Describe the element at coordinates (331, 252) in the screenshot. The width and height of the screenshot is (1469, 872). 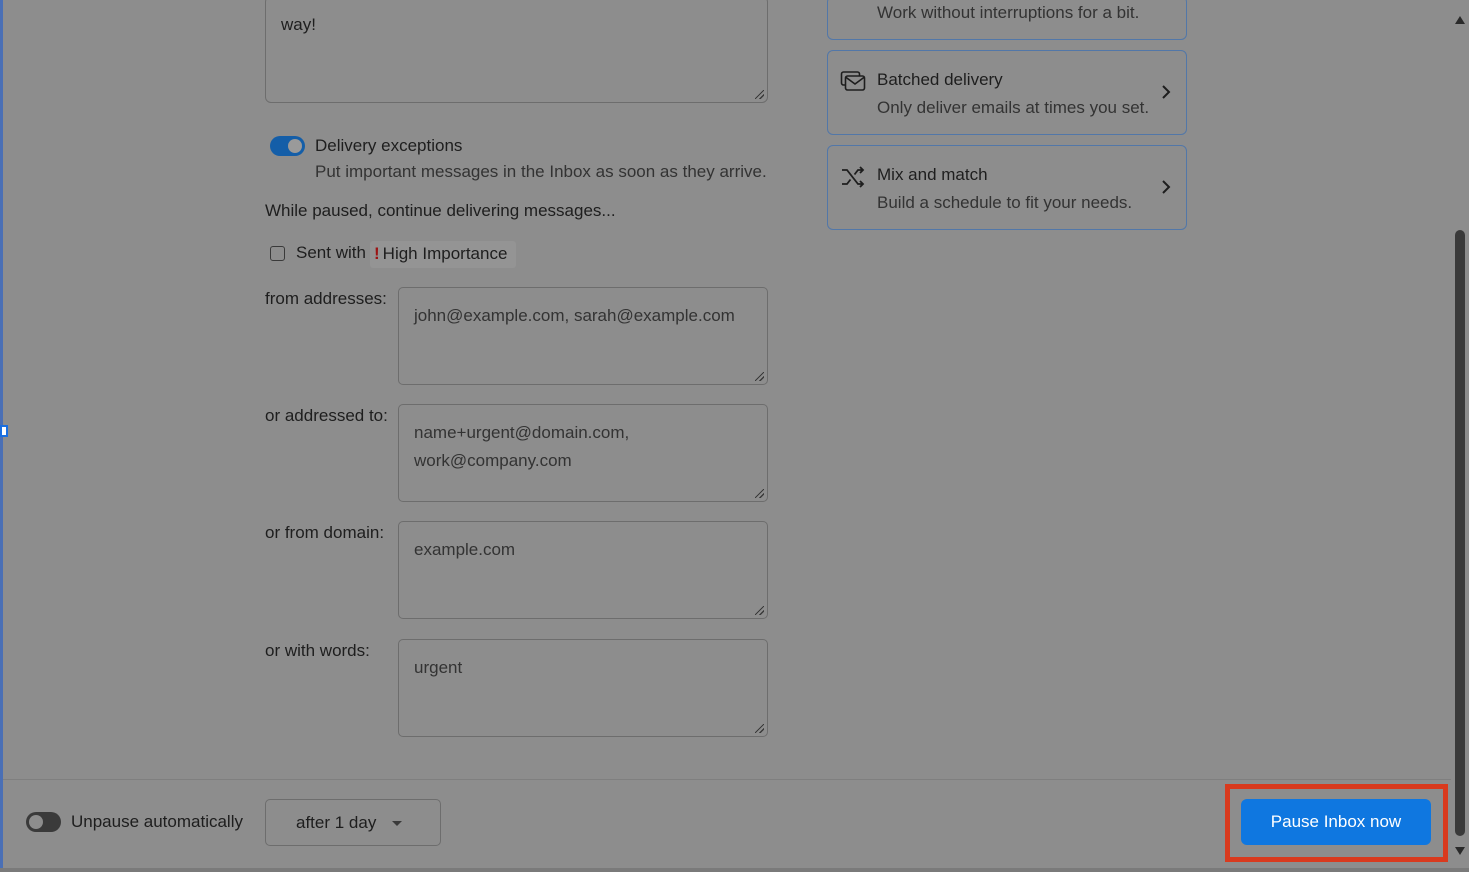
I see `sent-with-label: Sent with` at that location.